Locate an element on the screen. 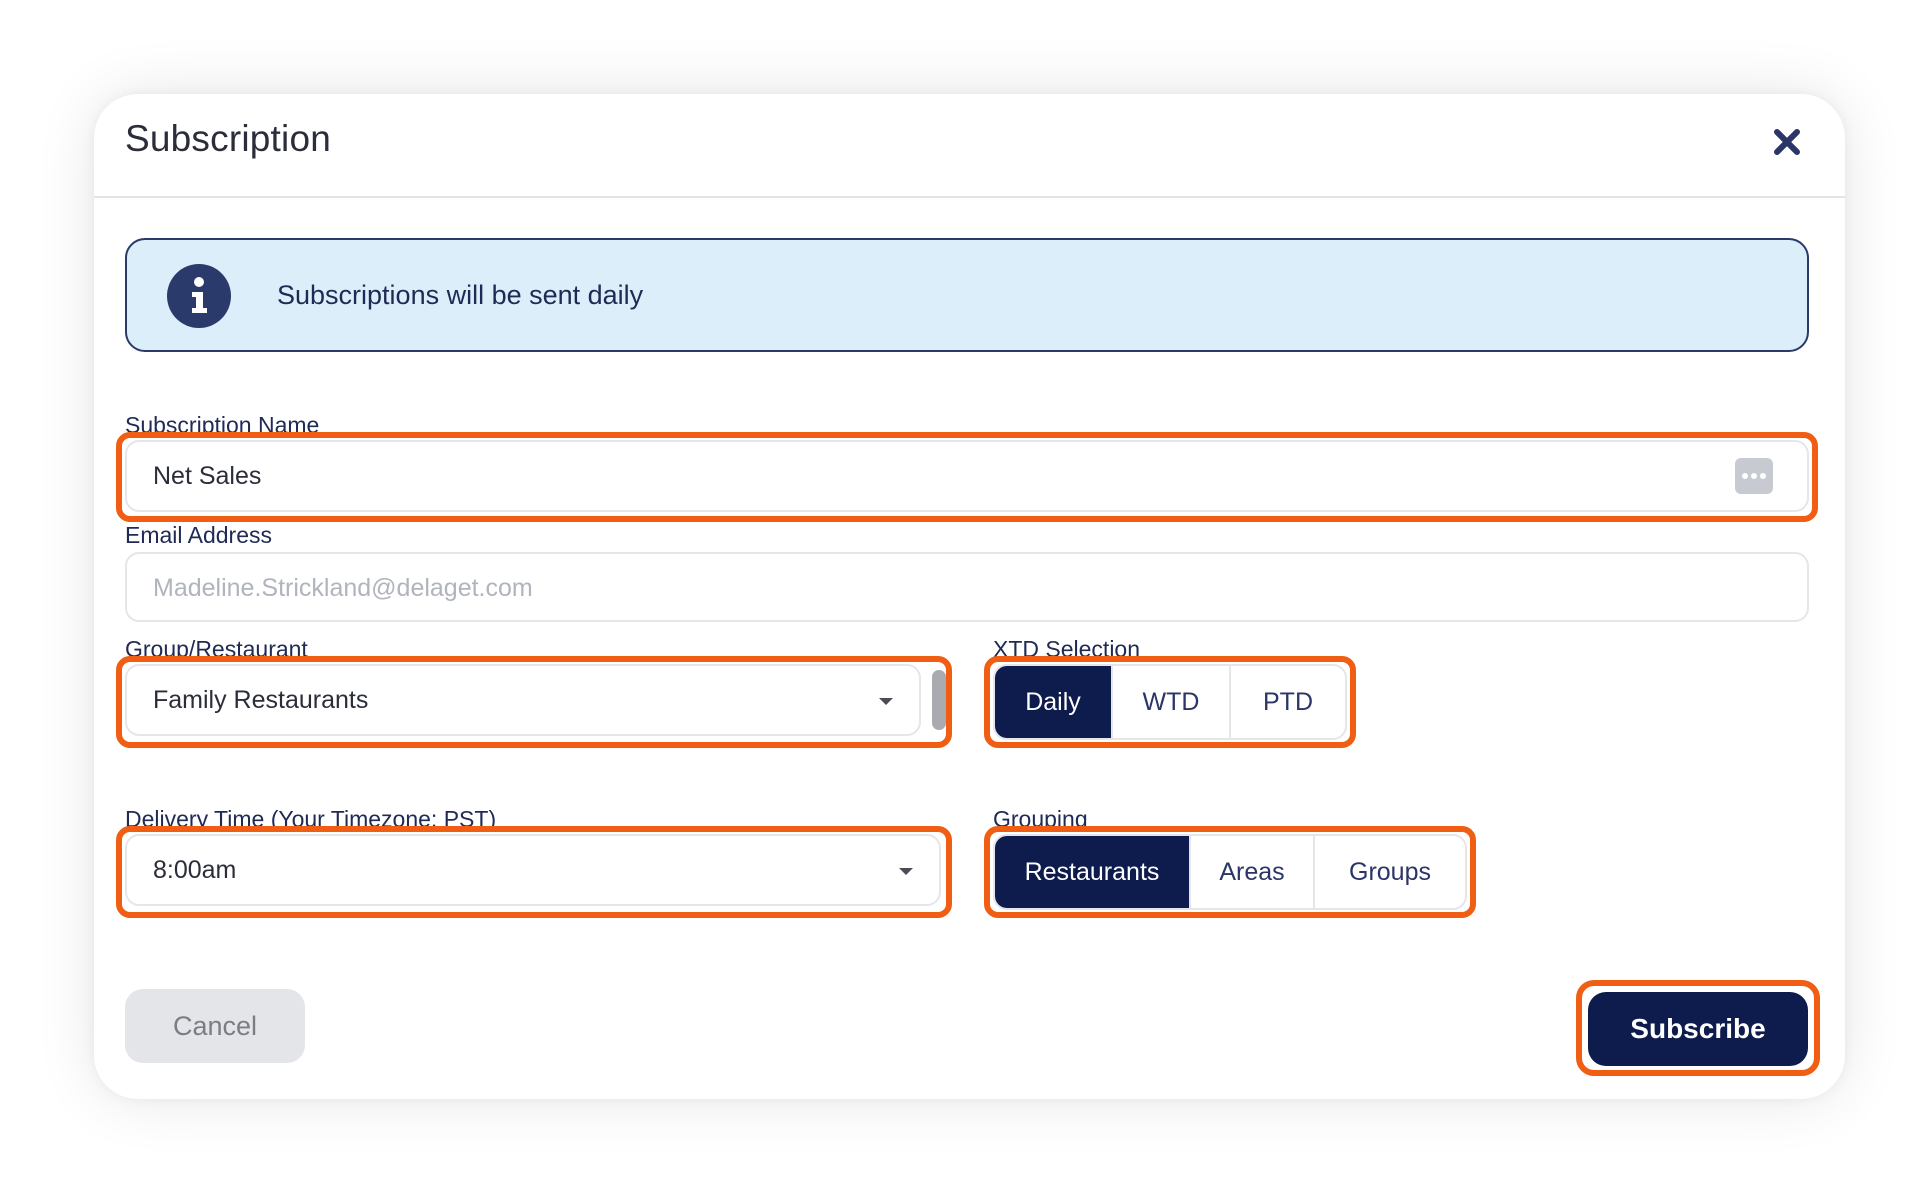 The image size is (1930, 1190). xtd-option-wtd: WTD is located at coordinates (1172, 702).